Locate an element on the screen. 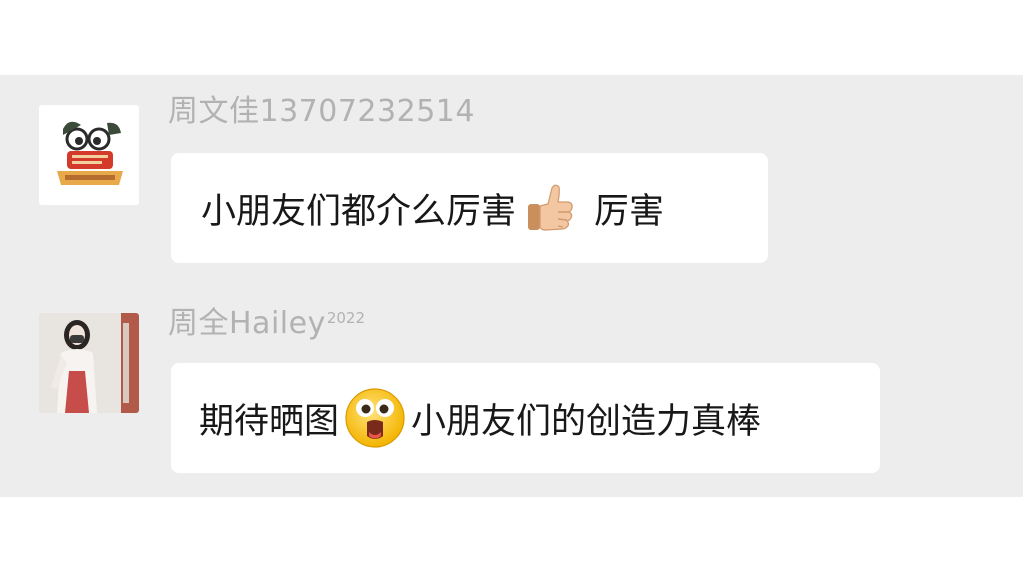 The height and width of the screenshot is (574, 1023). sender-superscript: 2022 is located at coordinates (346, 318).